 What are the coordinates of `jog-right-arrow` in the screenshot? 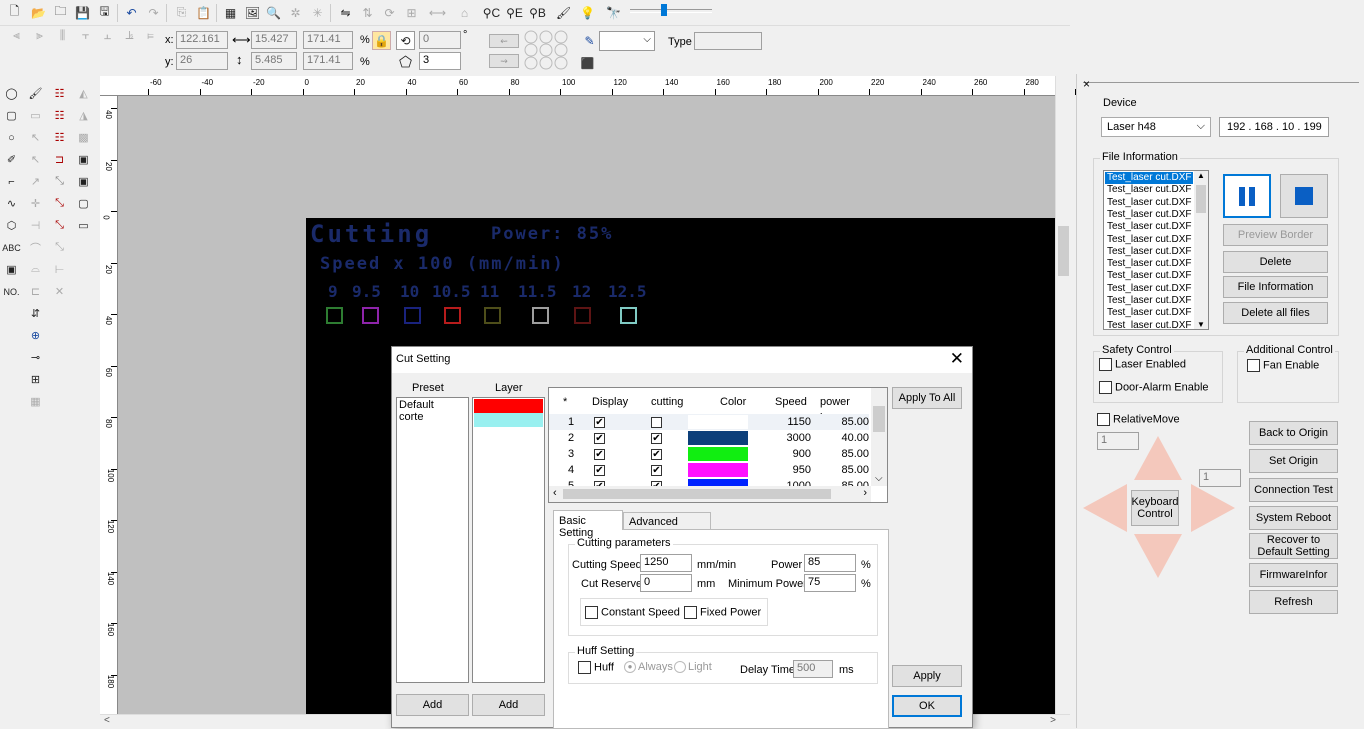 It's located at (1213, 508).